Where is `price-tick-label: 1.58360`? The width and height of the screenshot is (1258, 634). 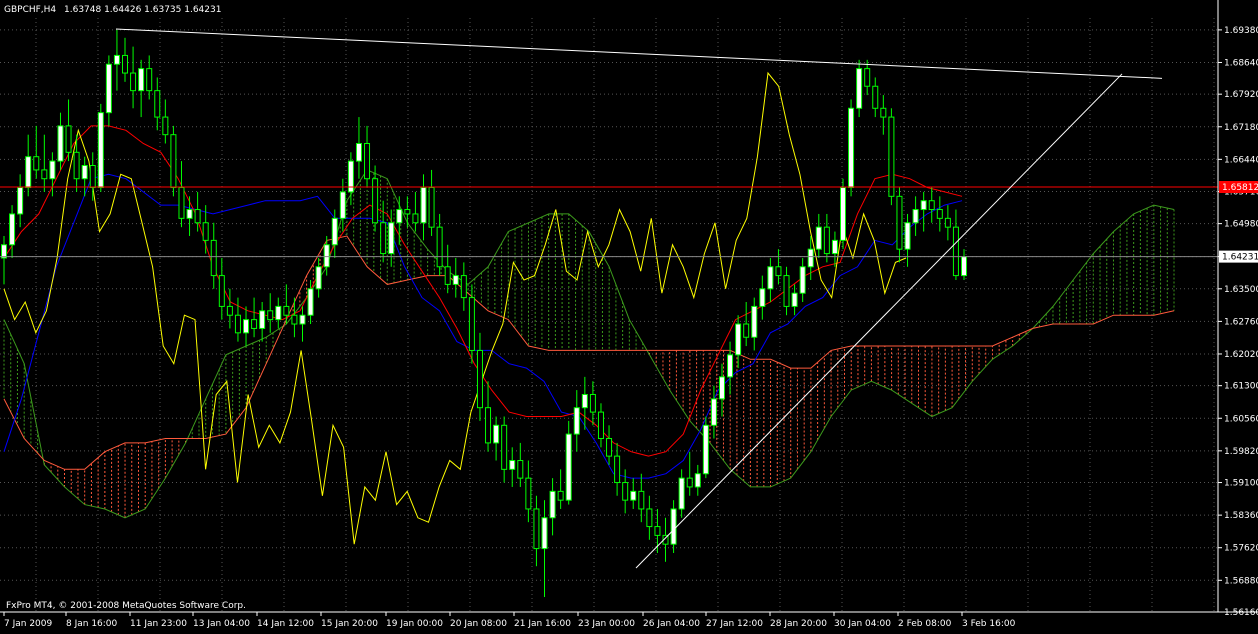
price-tick-label: 1.58360 is located at coordinates (1241, 516).